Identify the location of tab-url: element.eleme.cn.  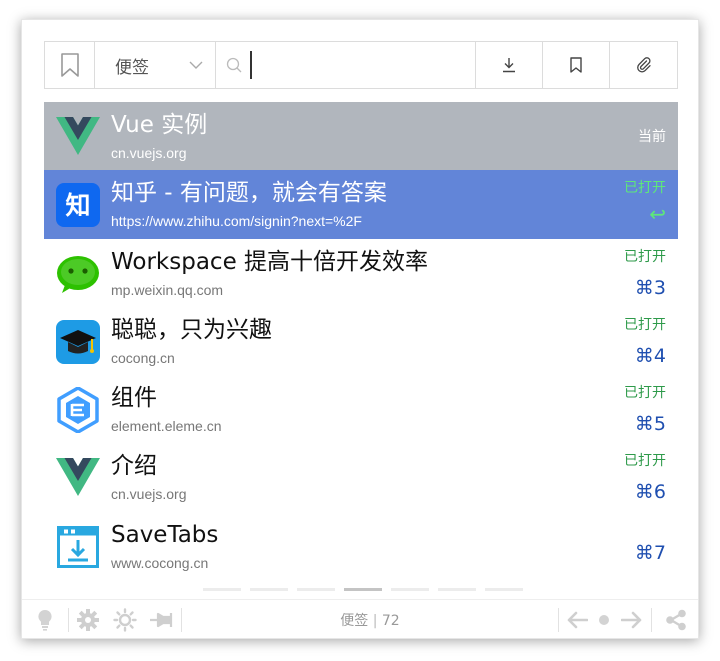
(166, 426).